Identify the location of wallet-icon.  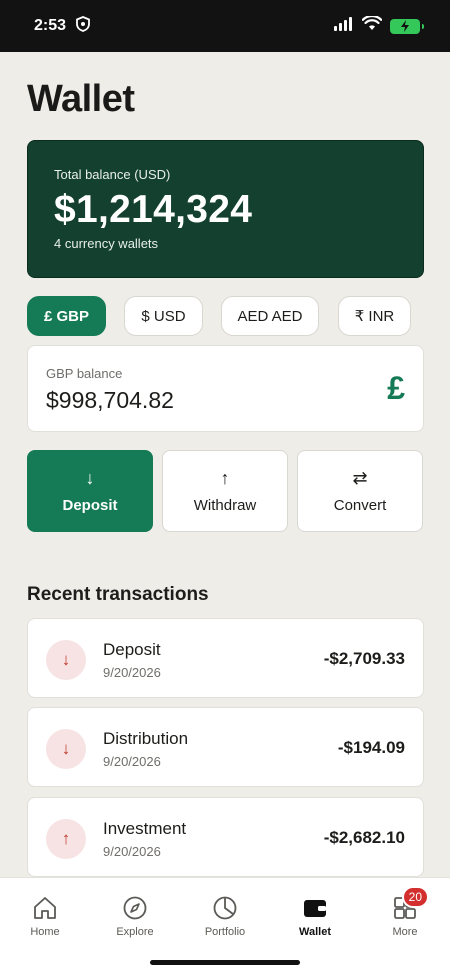
(315, 908).